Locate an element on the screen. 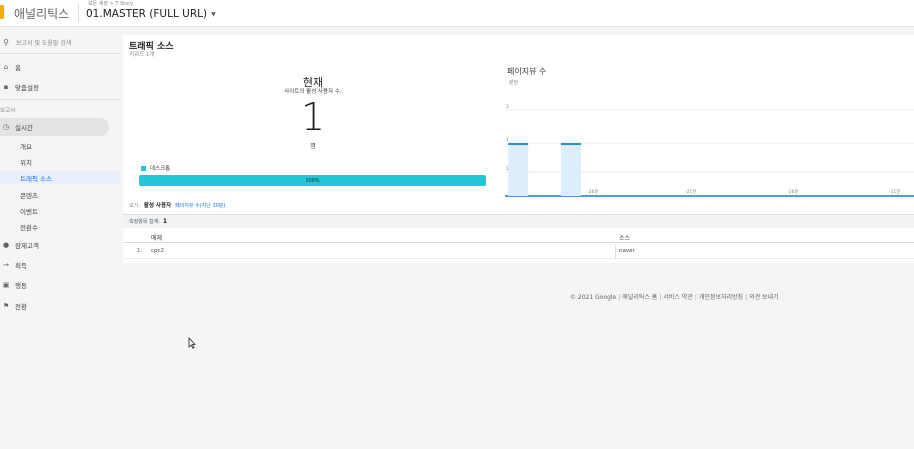 The height and width of the screenshot is (449, 914). sidebar-subitem-locations: 위치 is located at coordinates (60, 161).